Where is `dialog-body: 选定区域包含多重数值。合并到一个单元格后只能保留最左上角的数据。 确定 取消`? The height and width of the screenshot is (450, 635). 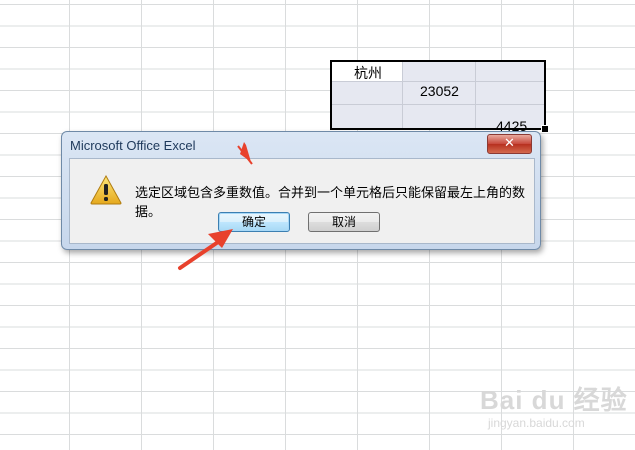 dialog-body: 选定区域包含多重数值。合并到一个单元格后只能保留最左上角的数据。 确定 取消 is located at coordinates (302, 201).